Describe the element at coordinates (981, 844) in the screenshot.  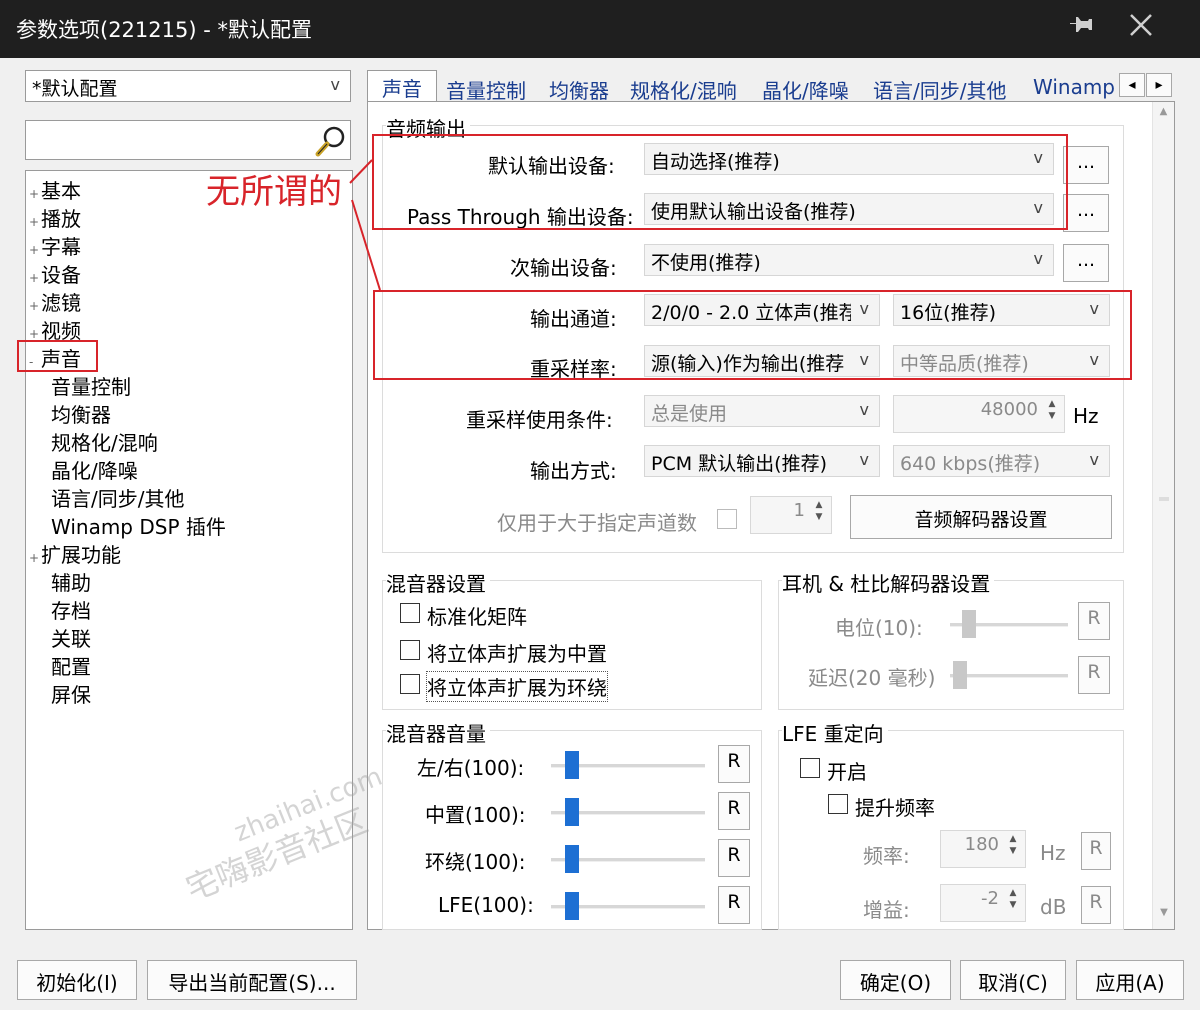
I see `lfe-freq-value: 180` at that location.